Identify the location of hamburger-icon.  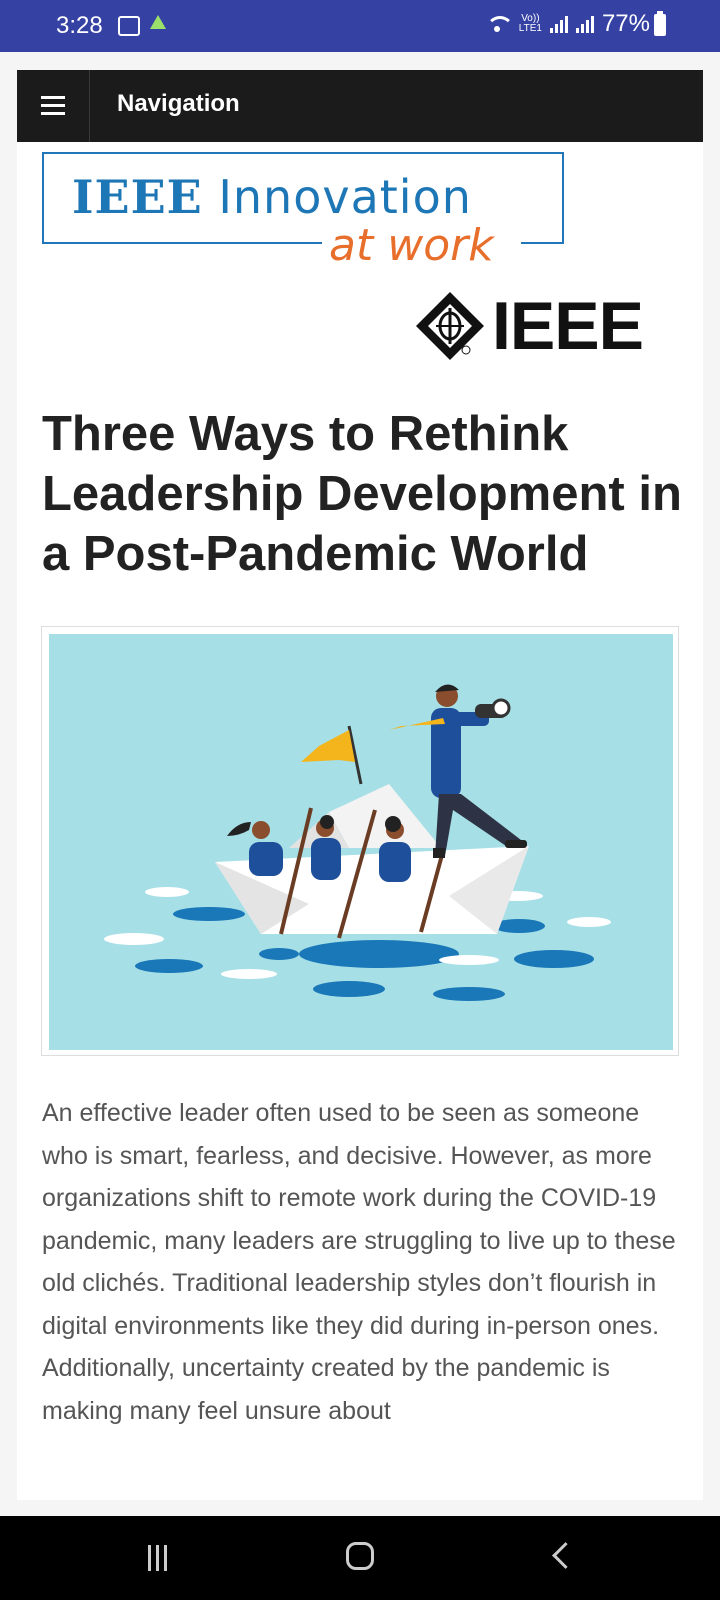
(53, 106).